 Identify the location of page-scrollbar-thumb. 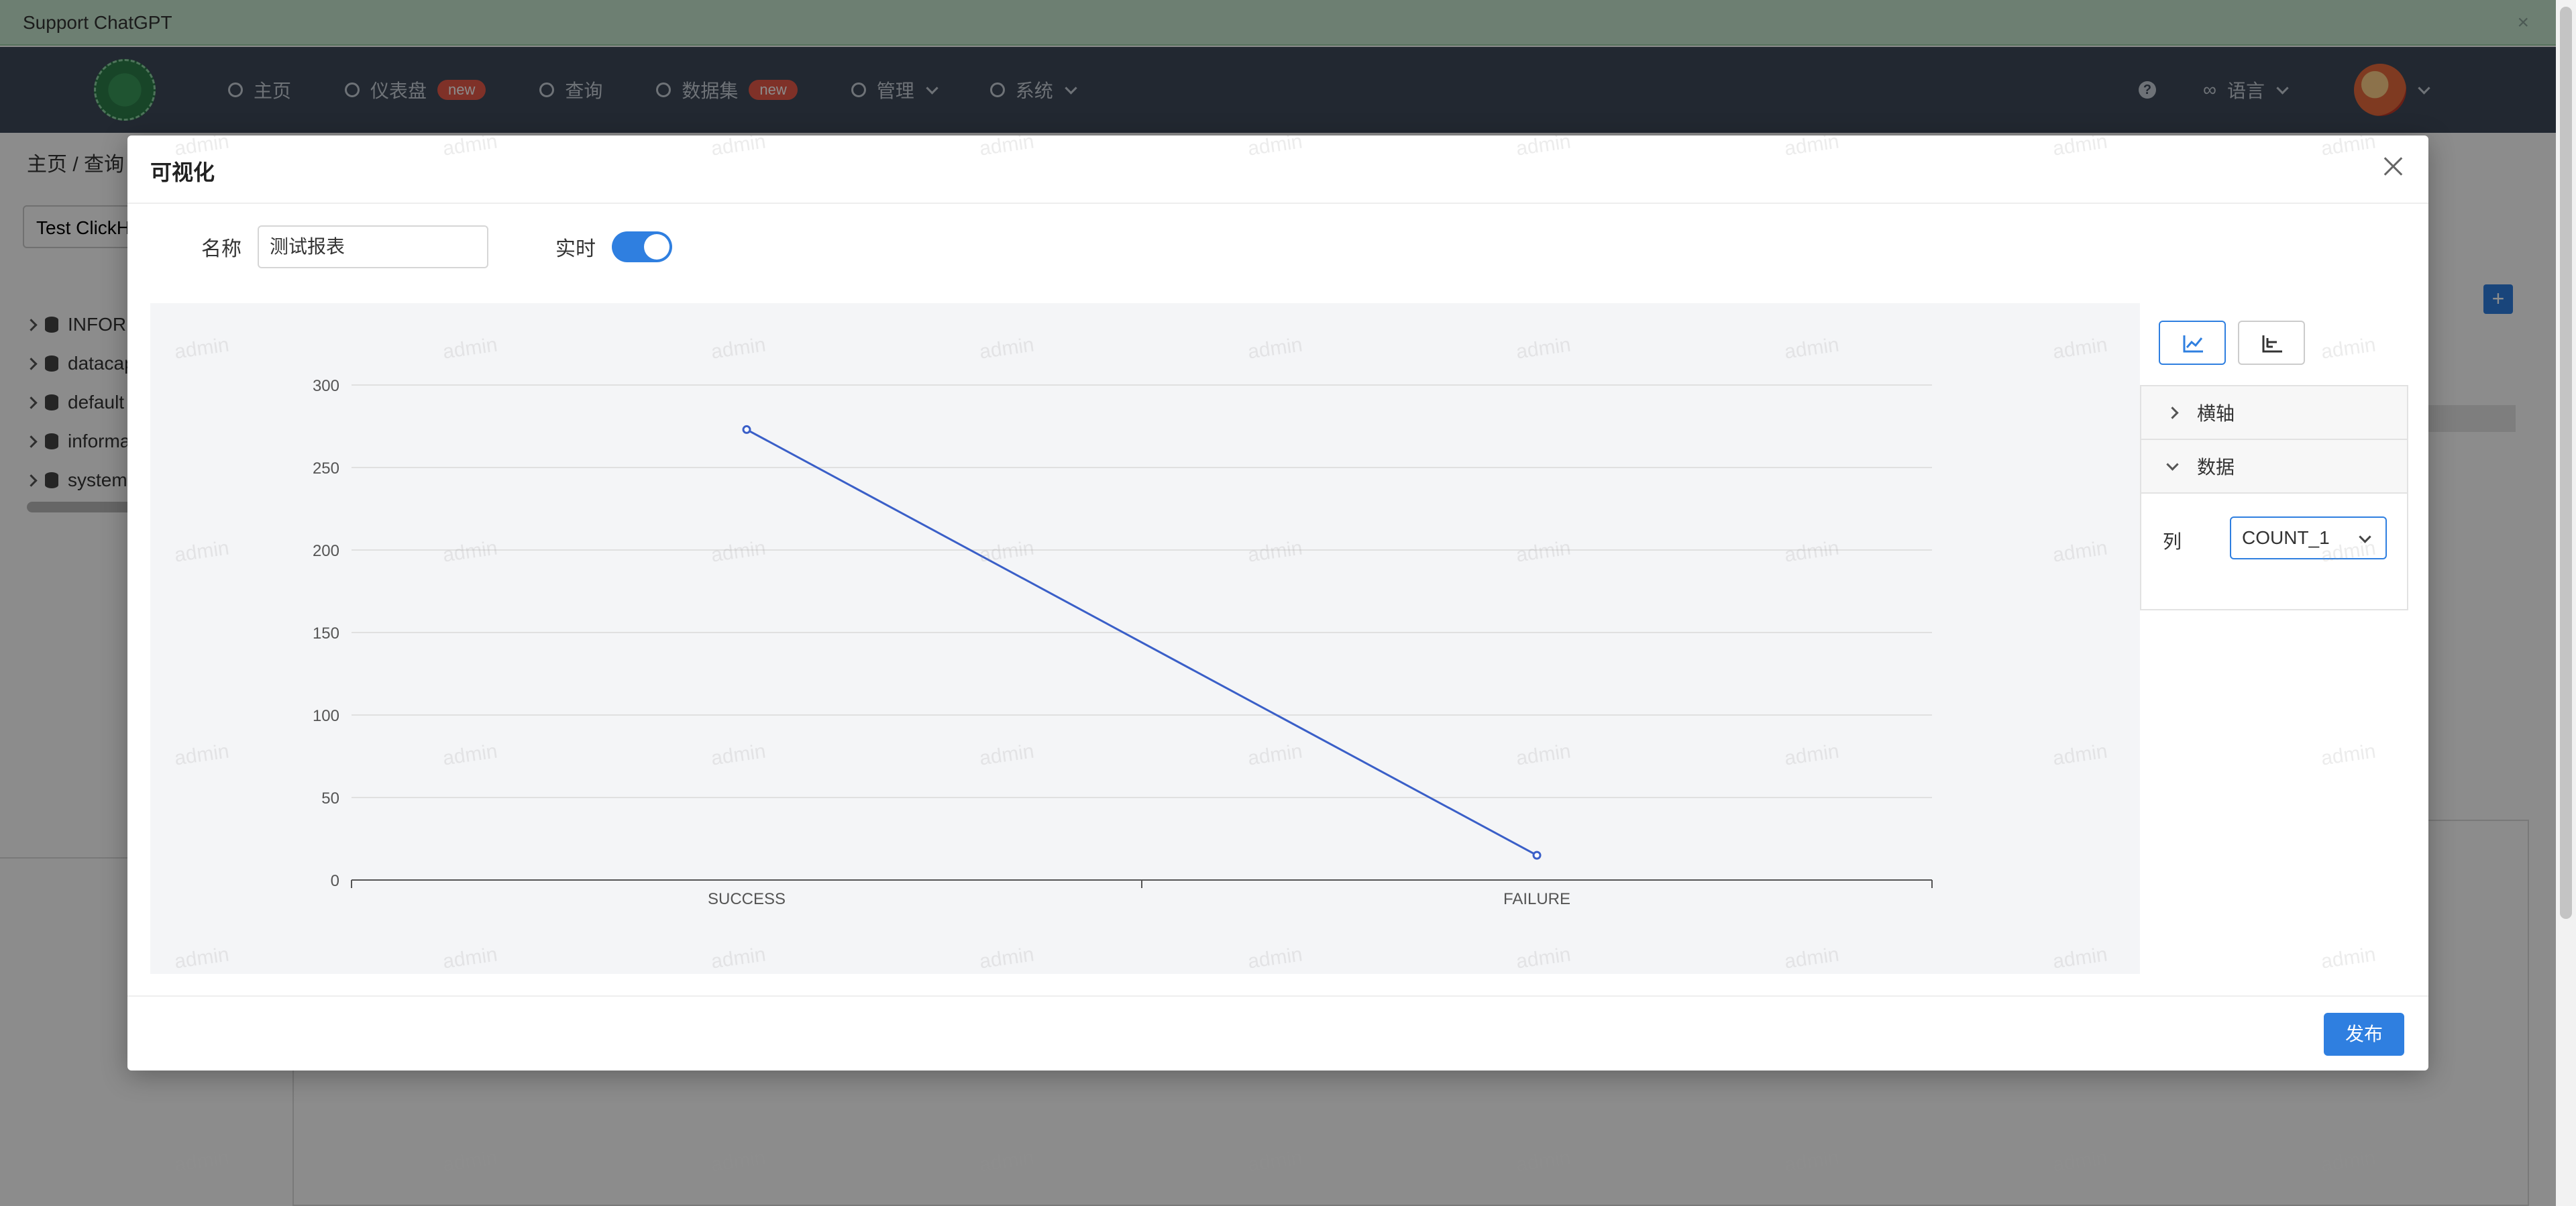
(2566, 463).